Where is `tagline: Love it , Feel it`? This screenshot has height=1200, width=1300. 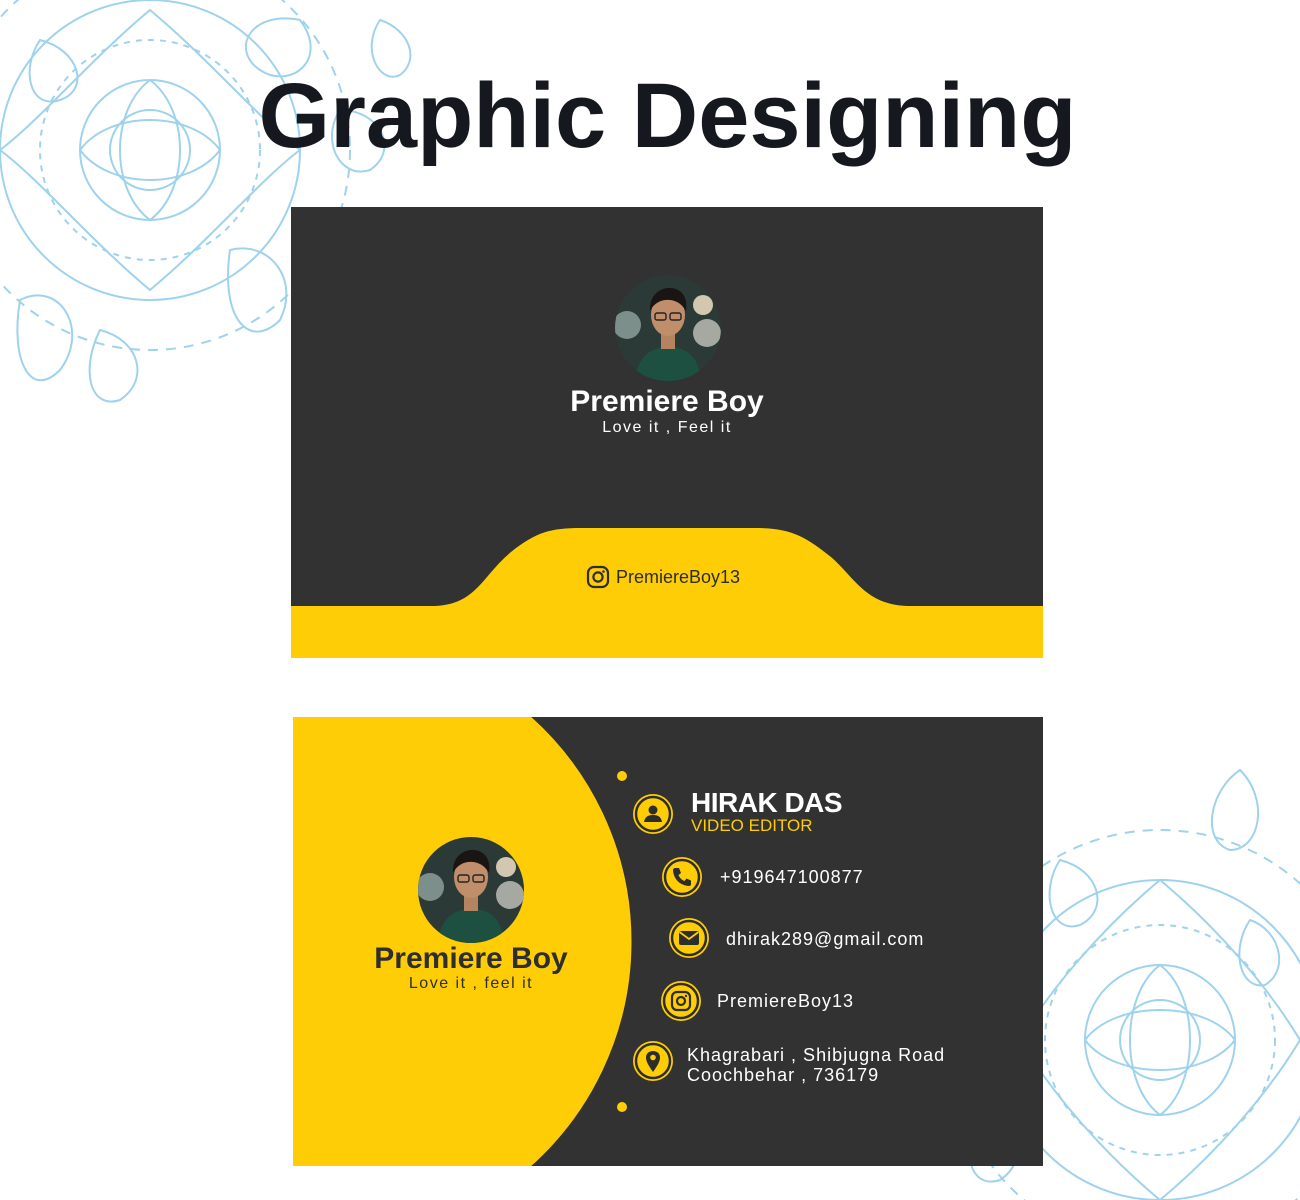 tagline: Love it , Feel it is located at coordinates (667, 427).